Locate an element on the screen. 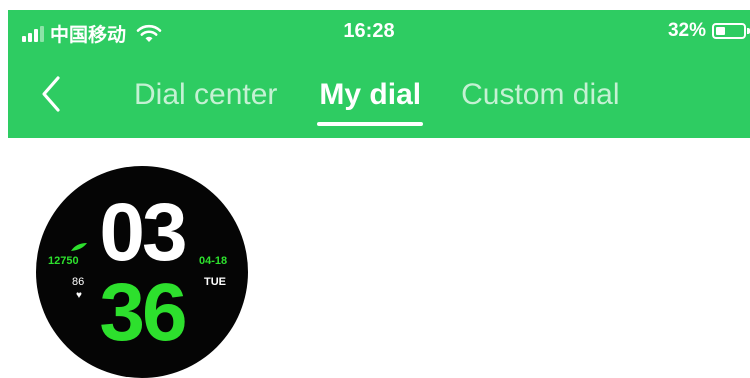  dial-date: 04-18 is located at coordinates (213, 261).